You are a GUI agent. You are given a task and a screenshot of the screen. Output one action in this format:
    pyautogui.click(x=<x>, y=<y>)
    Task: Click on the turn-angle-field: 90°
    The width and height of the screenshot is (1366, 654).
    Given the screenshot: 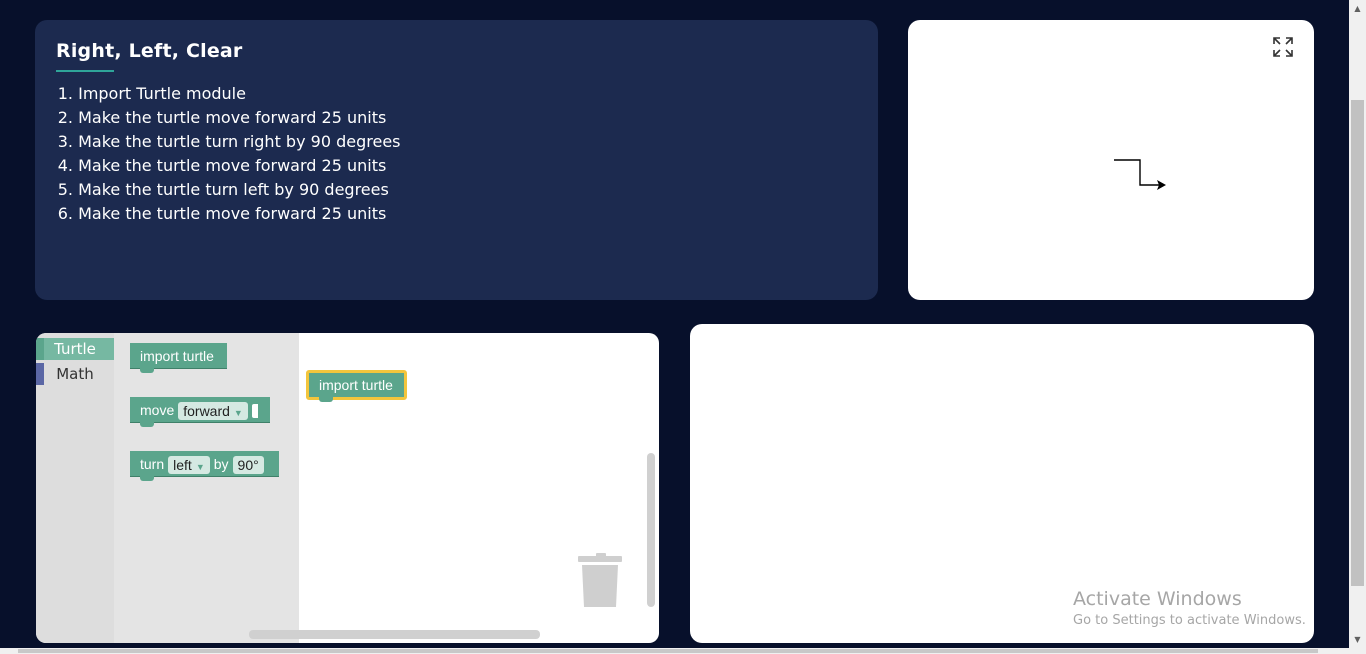 What is the action you would take?
    pyautogui.click(x=248, y=465)
    